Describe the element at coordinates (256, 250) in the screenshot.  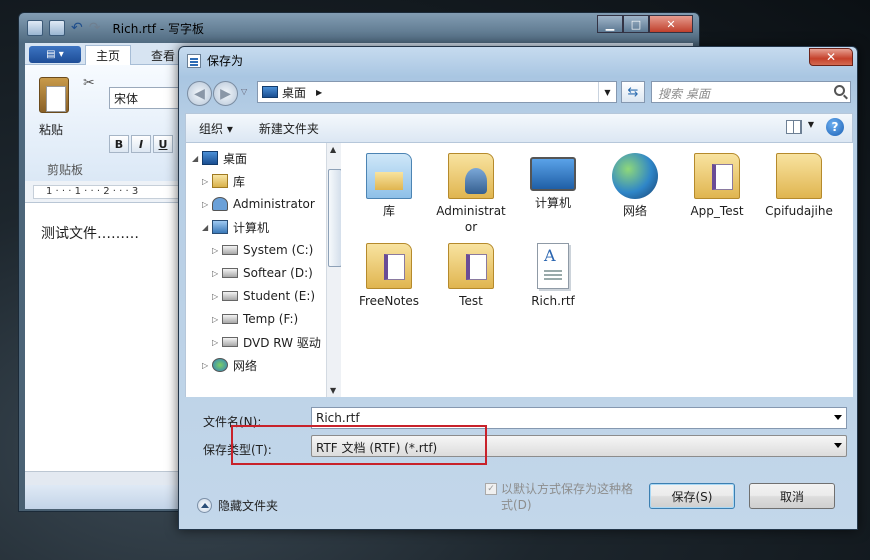
I see `tree-item: ▷ System (C:)` at that location.